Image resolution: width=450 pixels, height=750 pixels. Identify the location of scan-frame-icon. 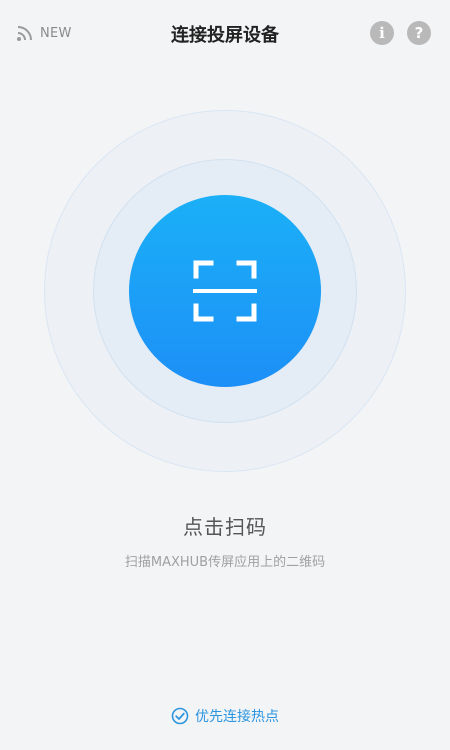
(225, 291).